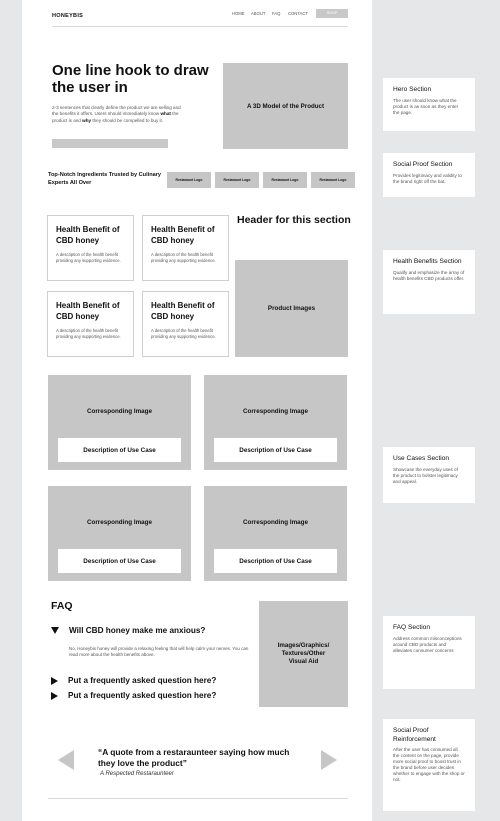 This screenshot has height=821, width=500. Describe the element at coordinates (298, 13) in the screenshot. I see `nav-contact: CONTACT` at that location.